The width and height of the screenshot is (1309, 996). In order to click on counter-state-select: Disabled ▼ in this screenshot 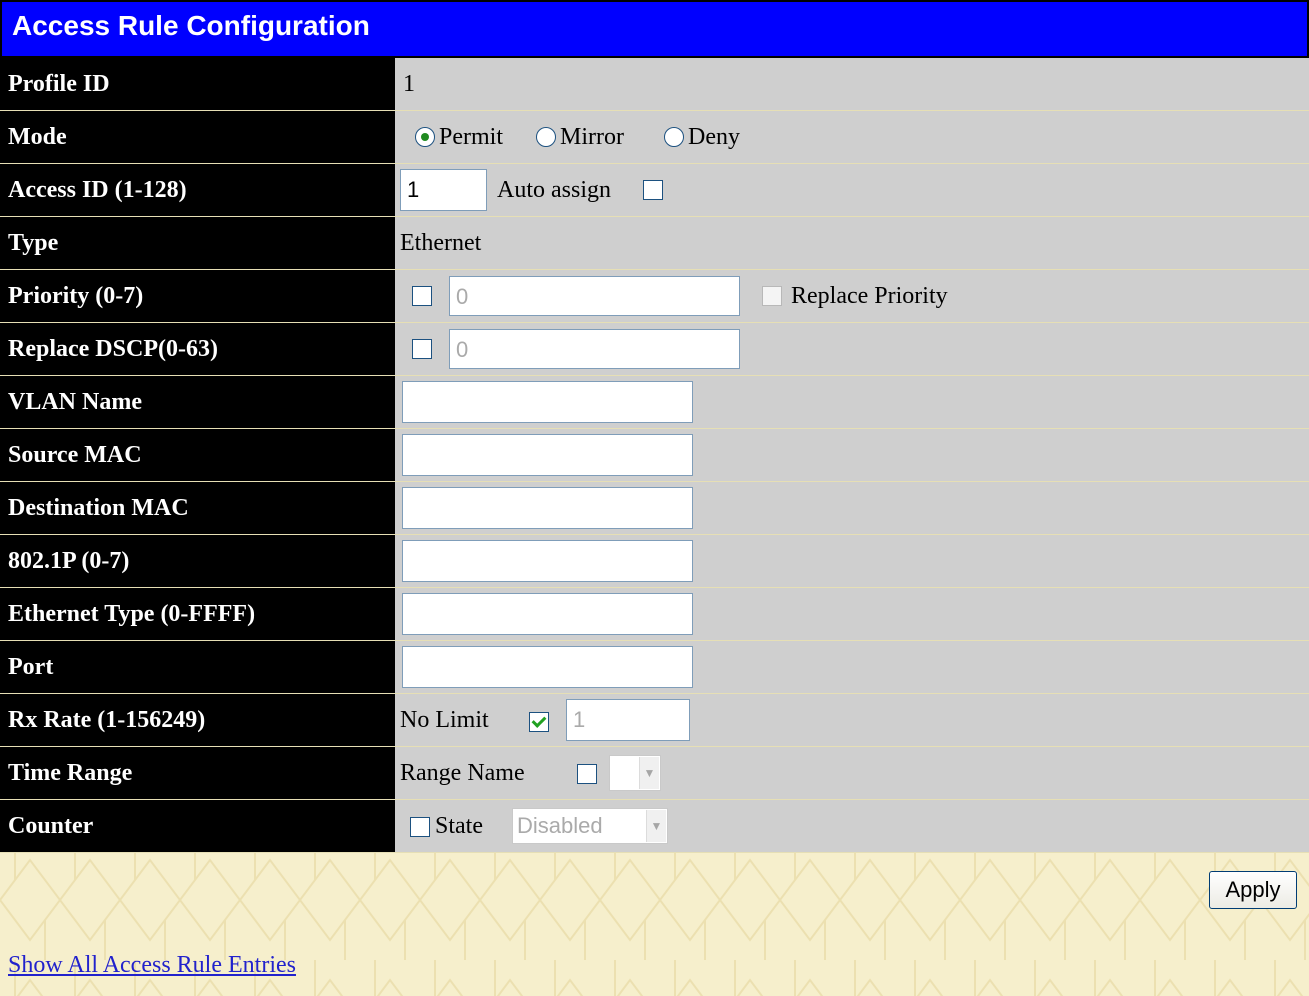, I will do `click(590, 826)`.